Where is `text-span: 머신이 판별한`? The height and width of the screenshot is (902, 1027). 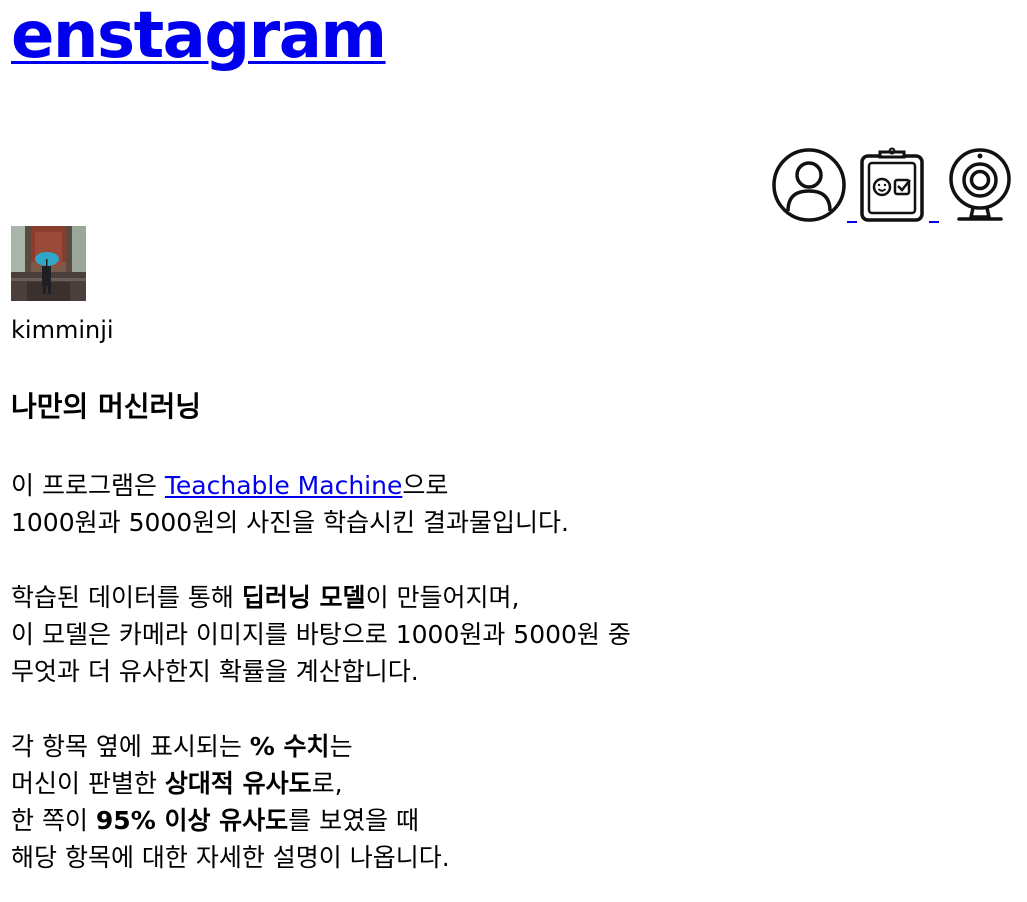 text-span: 머신이 판별한 is located at coordinates (88, 783).